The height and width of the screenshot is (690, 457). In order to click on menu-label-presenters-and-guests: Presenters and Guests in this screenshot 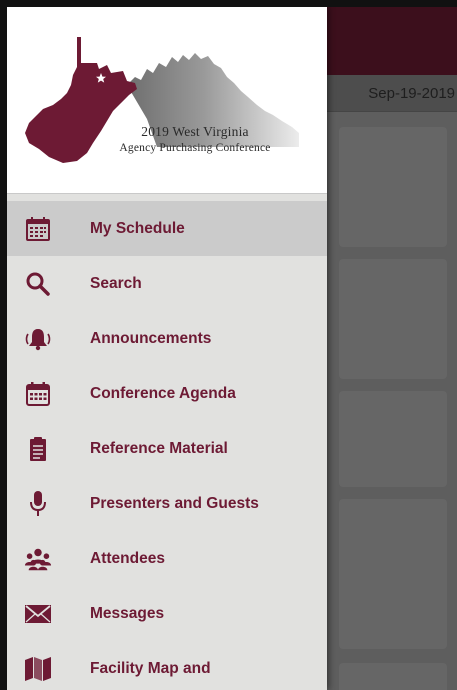, I will do `click(174, 503)`.